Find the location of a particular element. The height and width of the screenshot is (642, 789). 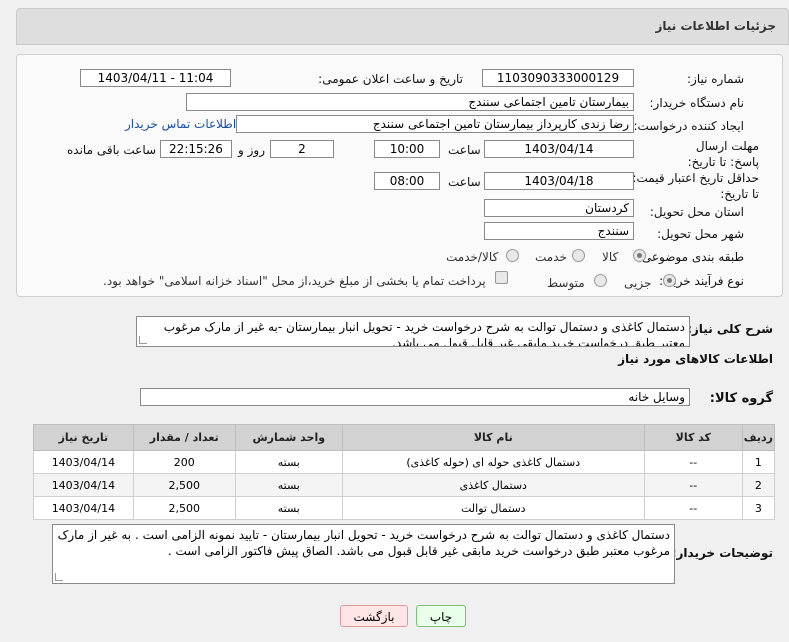

need-number-label: شماره نیاز: is located at coordinates (715, 79).